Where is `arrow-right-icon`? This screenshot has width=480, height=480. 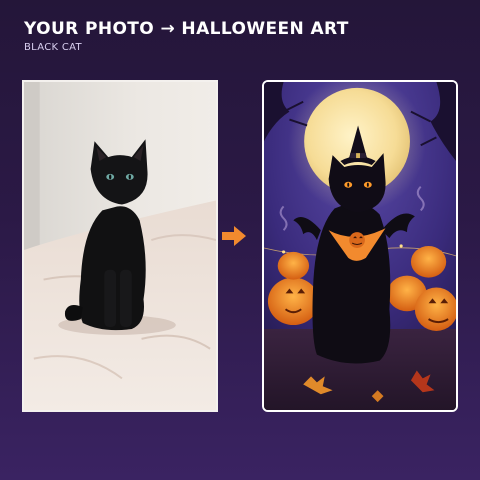
arrow-right-icon is located at coordinates (234, 236).